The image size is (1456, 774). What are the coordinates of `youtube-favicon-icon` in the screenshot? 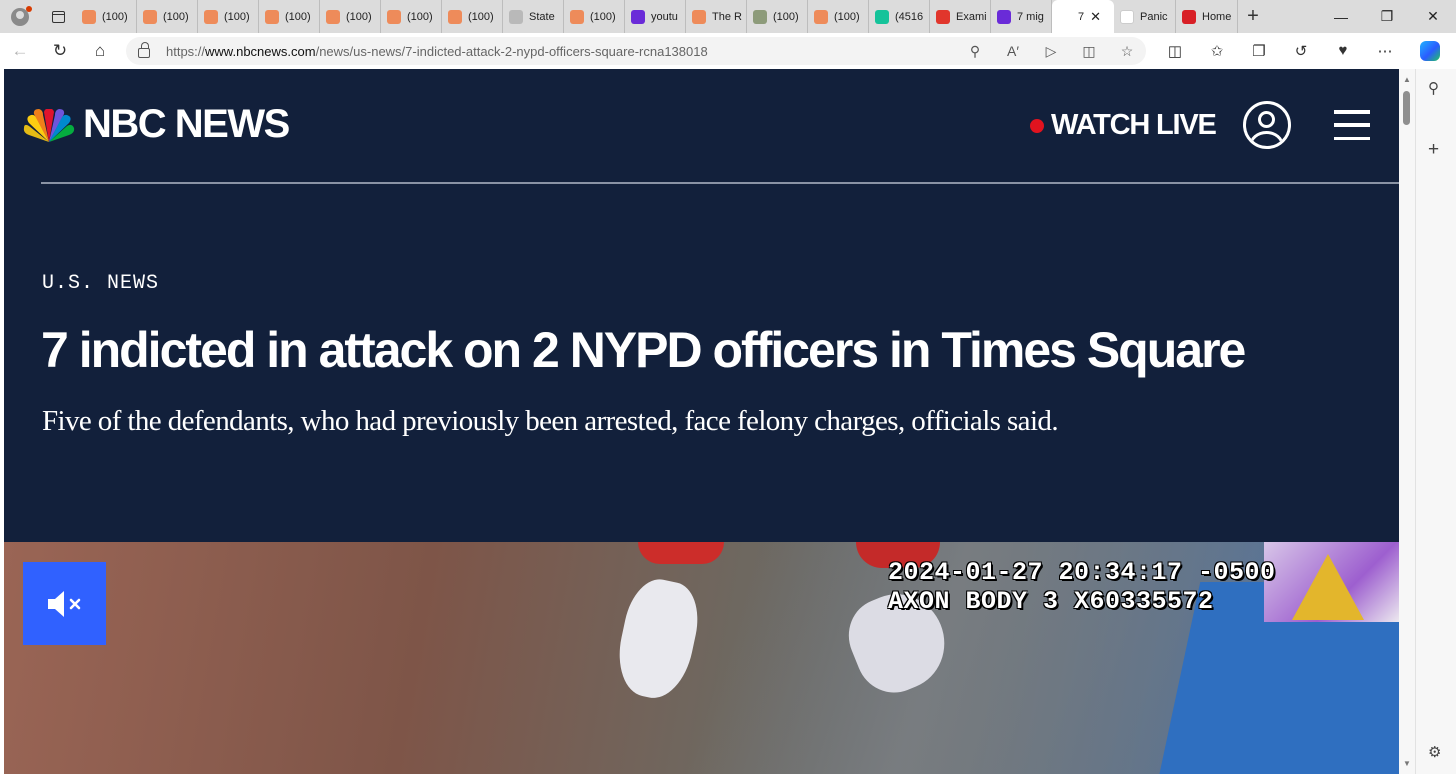 It's located at (943, 16).